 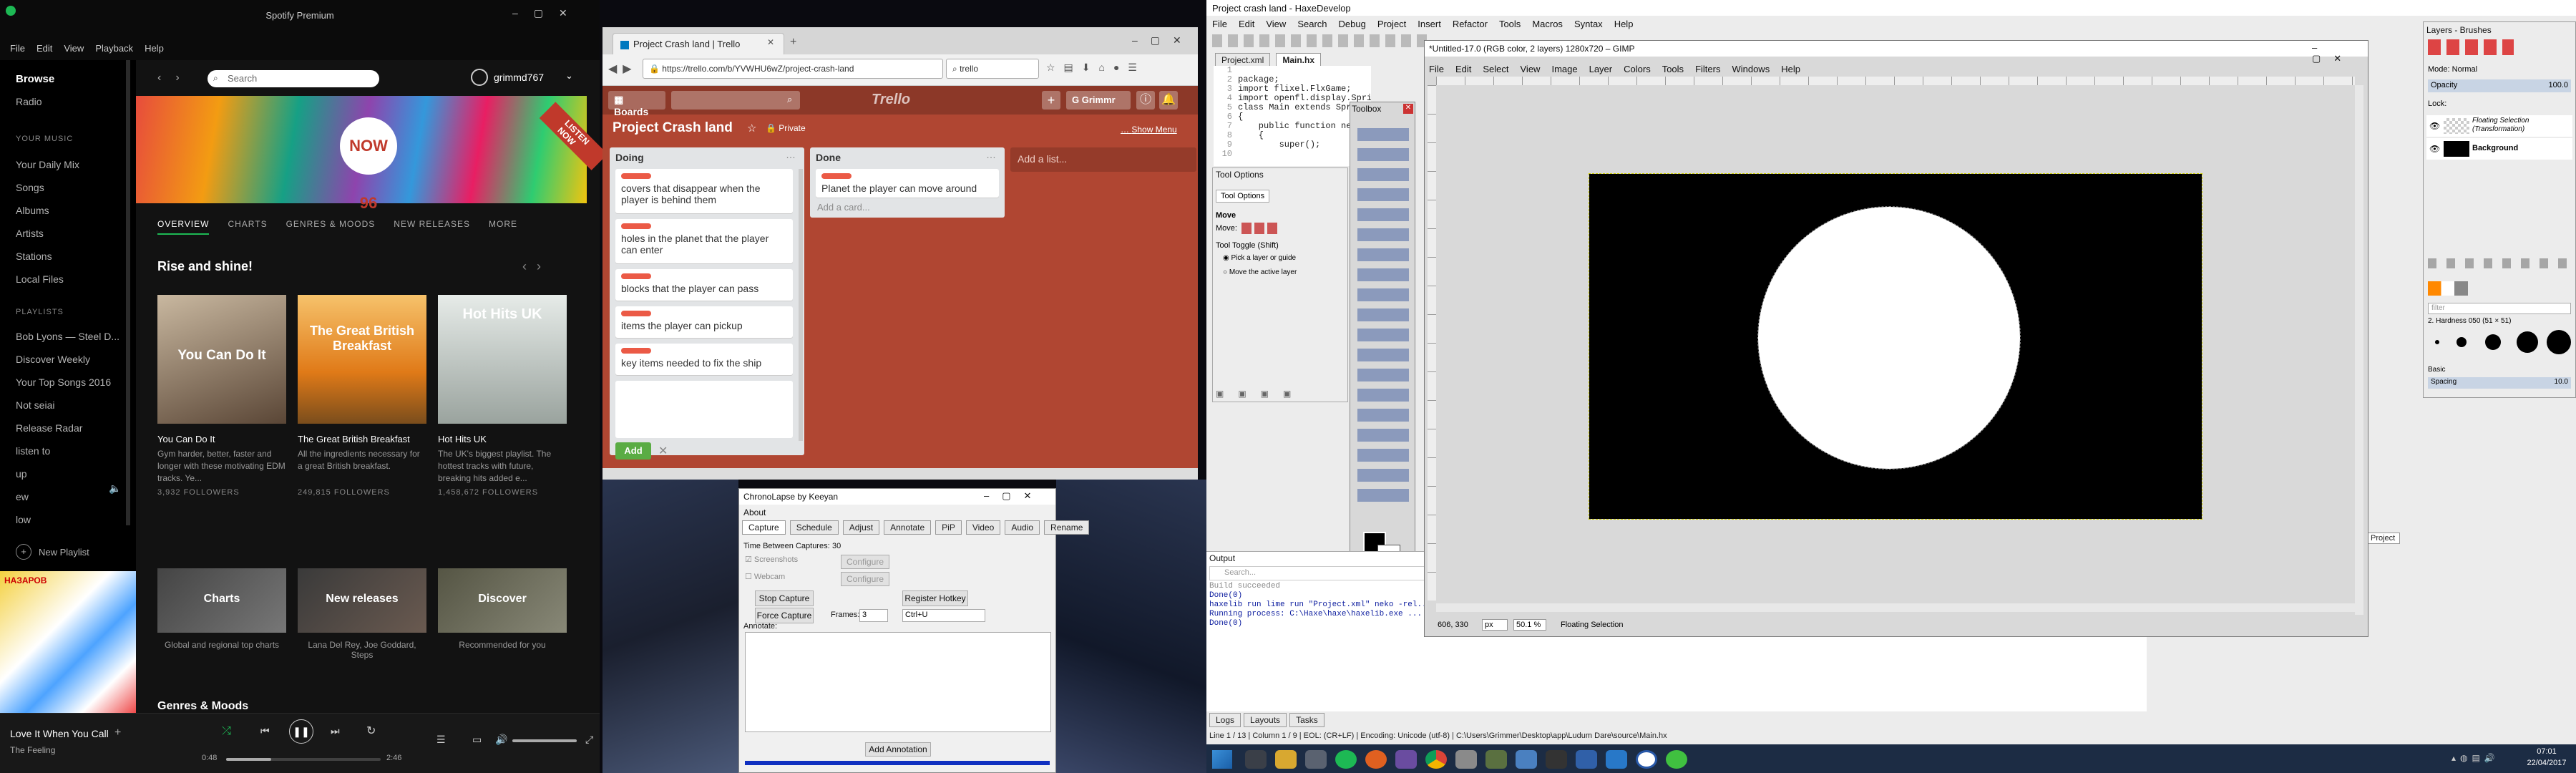 What do you see at coordinates (1259, 229) in the screenshot?
I see `move-mode-buttons` at bounding box center [1259, 229].